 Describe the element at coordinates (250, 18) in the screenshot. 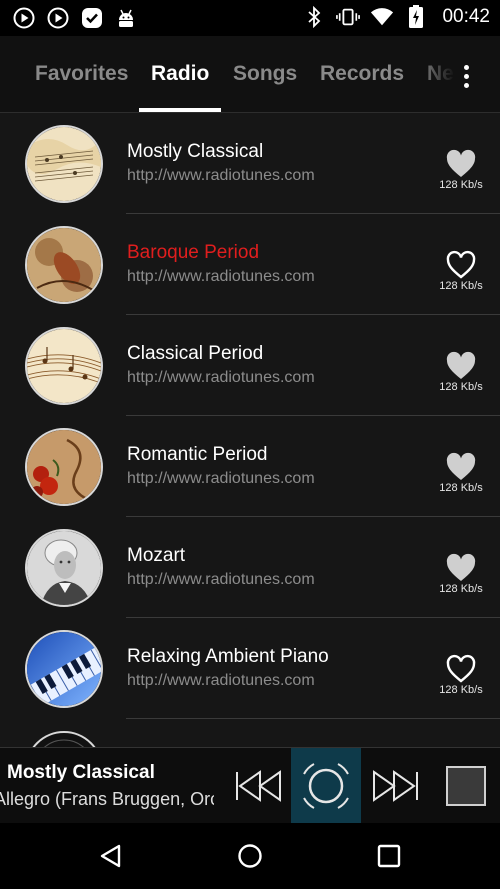

I see `status-bar: 00:42` at that location.